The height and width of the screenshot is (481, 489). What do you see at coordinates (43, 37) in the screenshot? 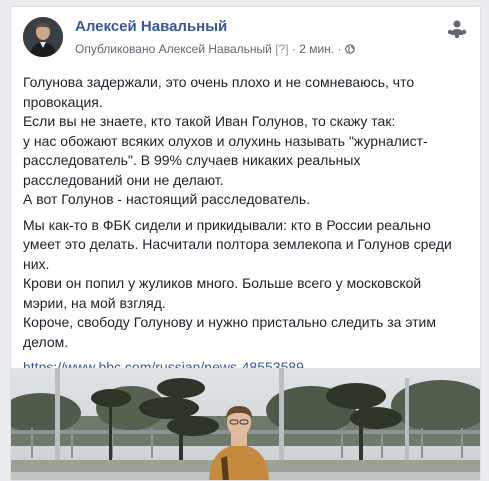
I see `author-avatar` at bounding box center [43, 37].